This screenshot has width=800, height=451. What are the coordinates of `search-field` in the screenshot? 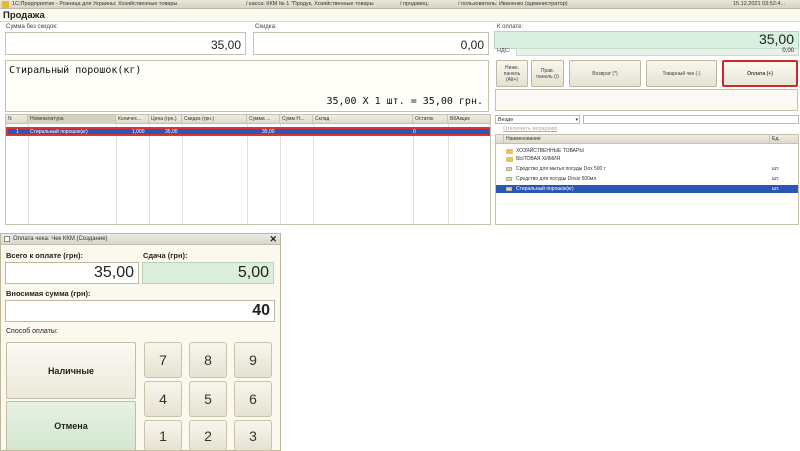 It's located at (691, 119).